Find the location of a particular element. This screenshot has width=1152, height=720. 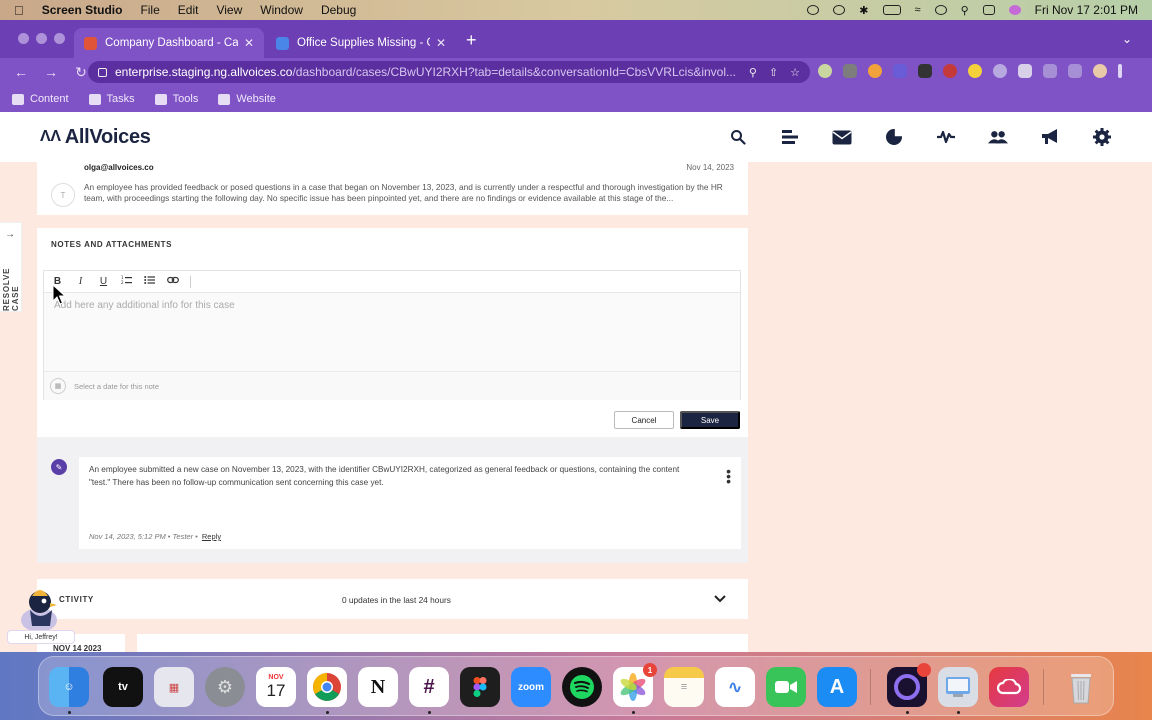

new-tab-icon: + is located at coordinates (471, 40).